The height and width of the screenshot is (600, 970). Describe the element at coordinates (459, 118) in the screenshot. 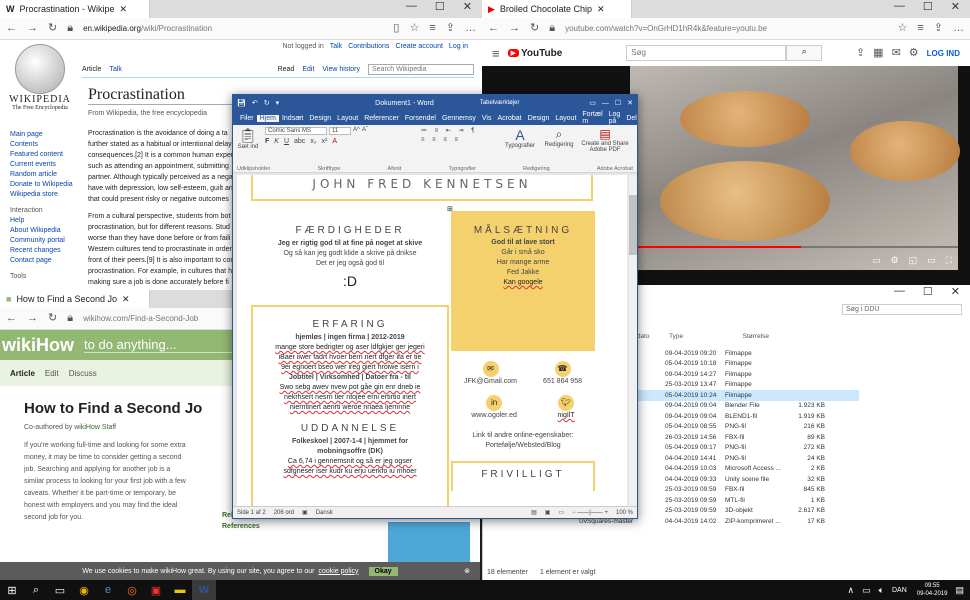

I see `ribbon-tab: Gennemsy` at that location.